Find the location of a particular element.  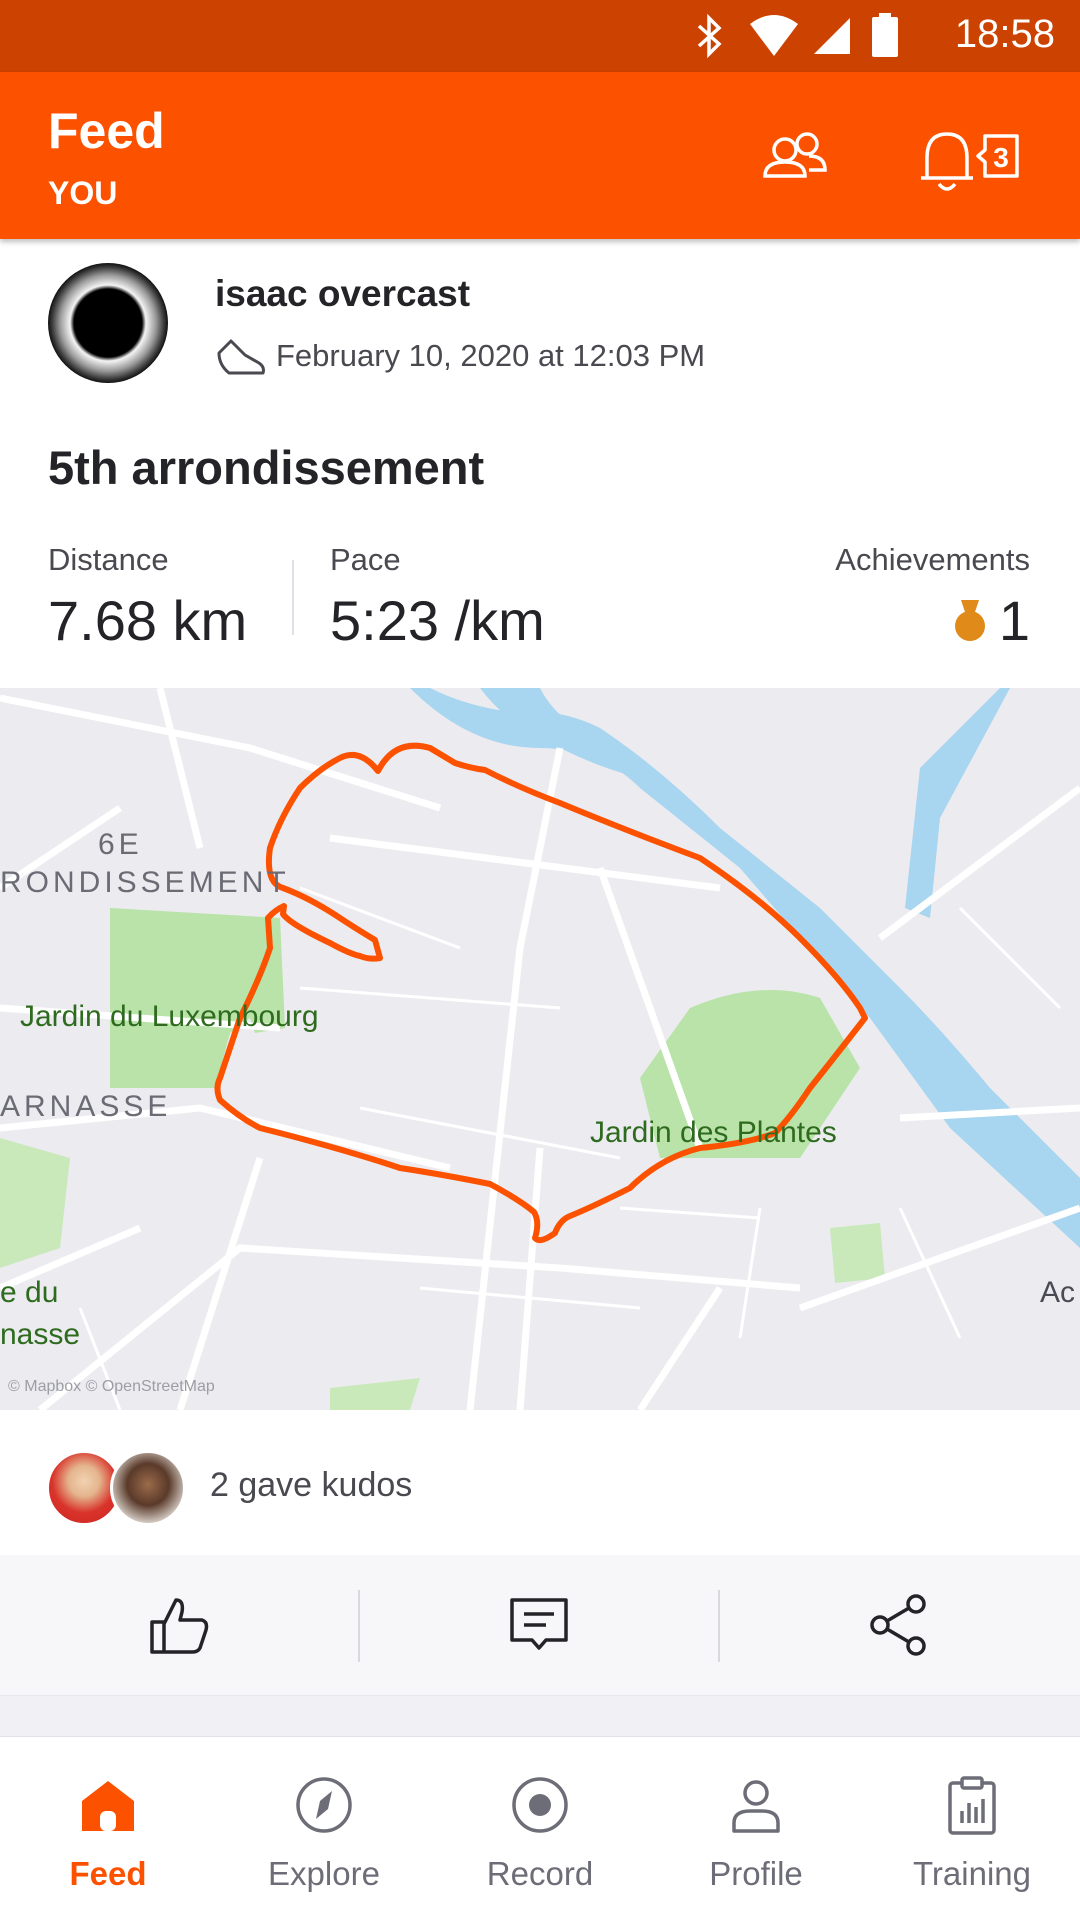

map-label-6e: 6E is located at coordinates (120, 844).